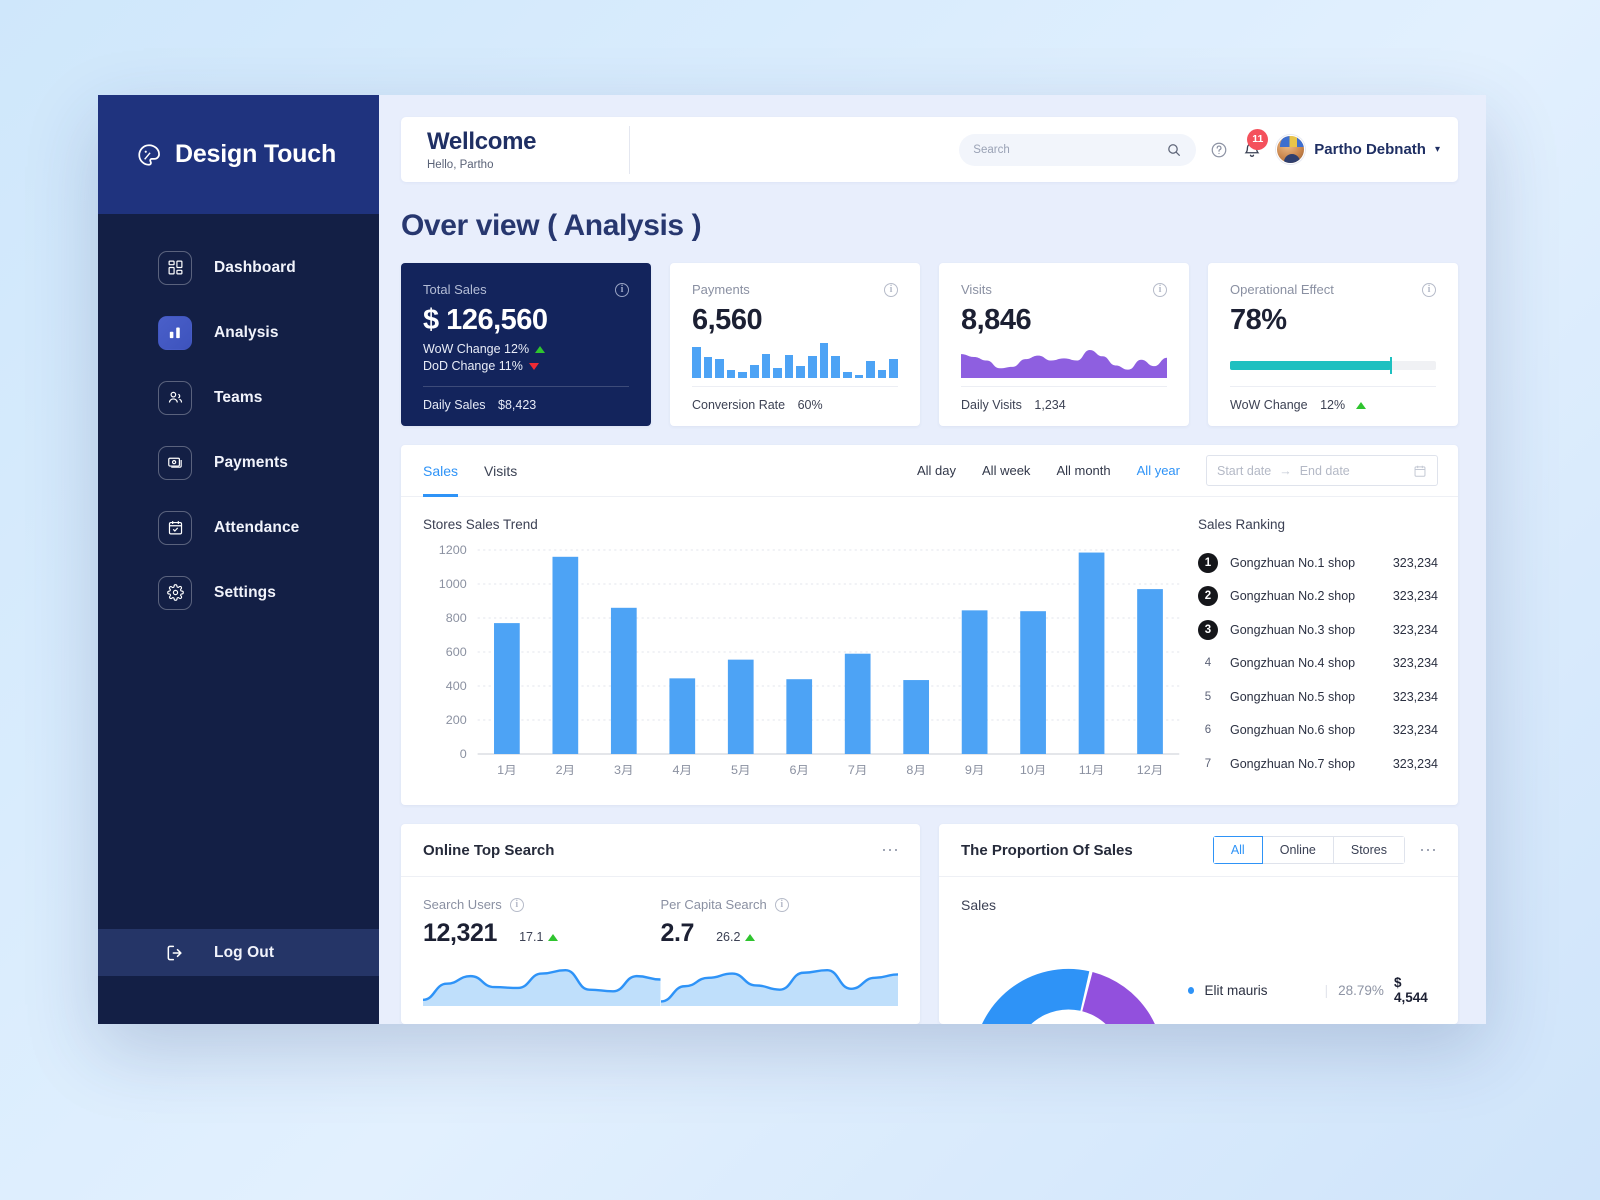 The height and width of the screenshot is (1200, 1600). I want to click on help-circle-icon, so click(1219, 150).